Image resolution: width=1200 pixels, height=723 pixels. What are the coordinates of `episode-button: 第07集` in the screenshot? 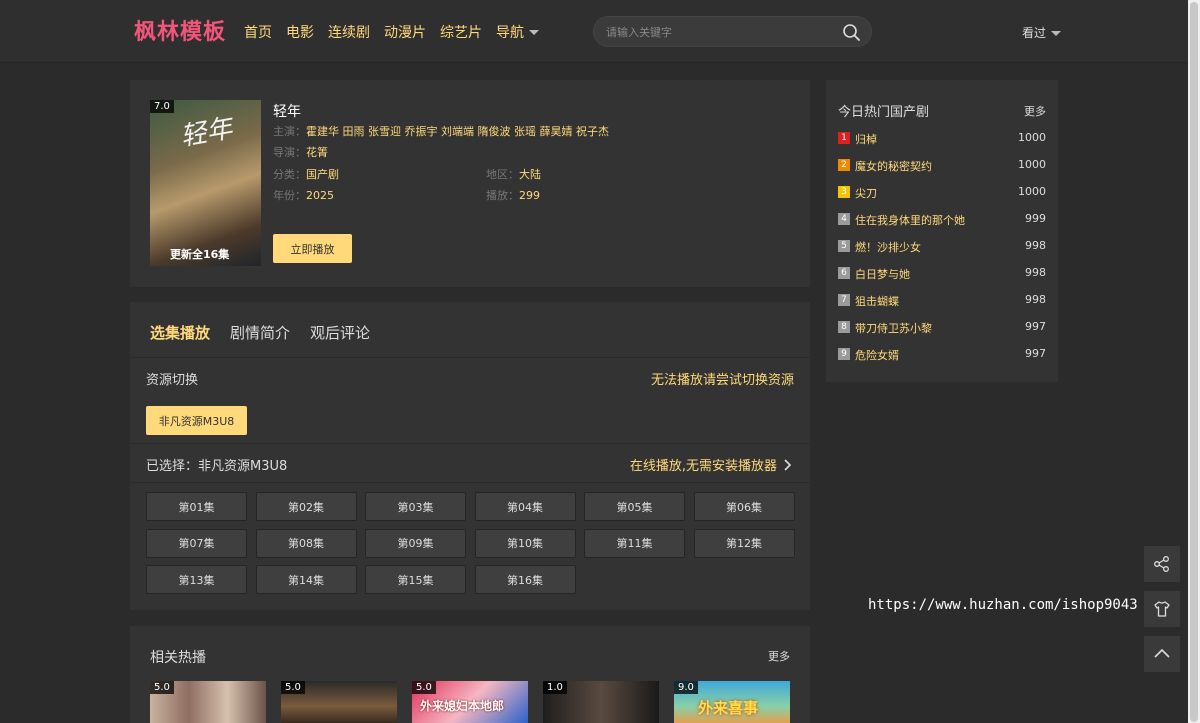 It's located at (196, 543).